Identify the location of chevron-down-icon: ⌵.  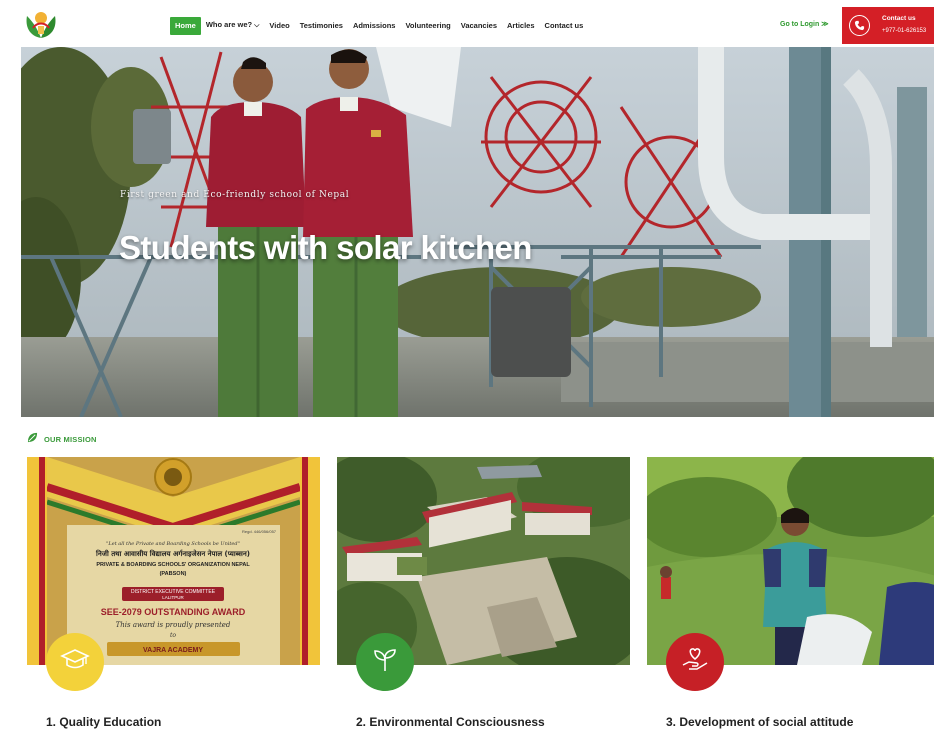
(257, 25).